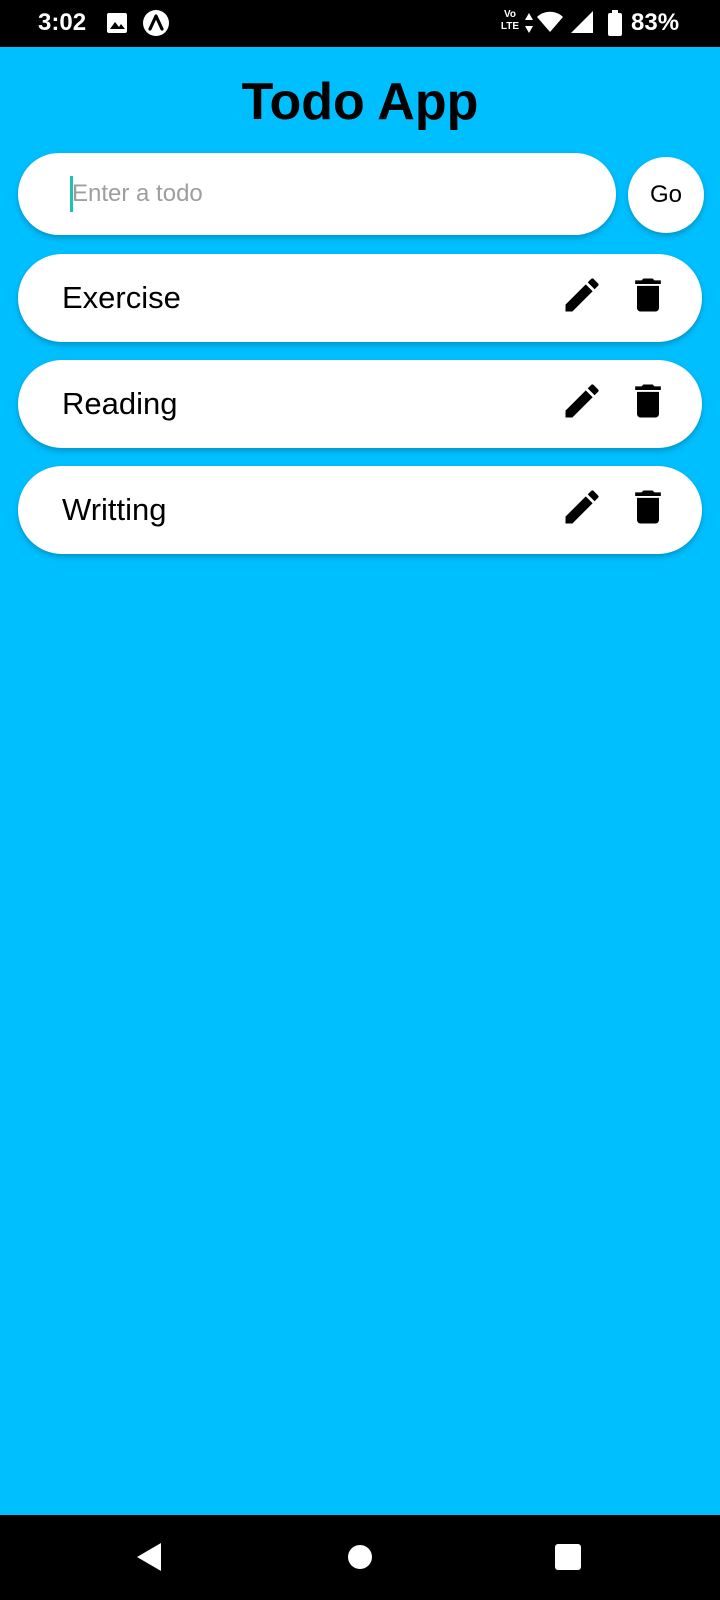 This screenshot has width=720, height=1600. Describe the element at coordinates (156, 23) in the screenshot. I see `app-notification-icon` at that location.